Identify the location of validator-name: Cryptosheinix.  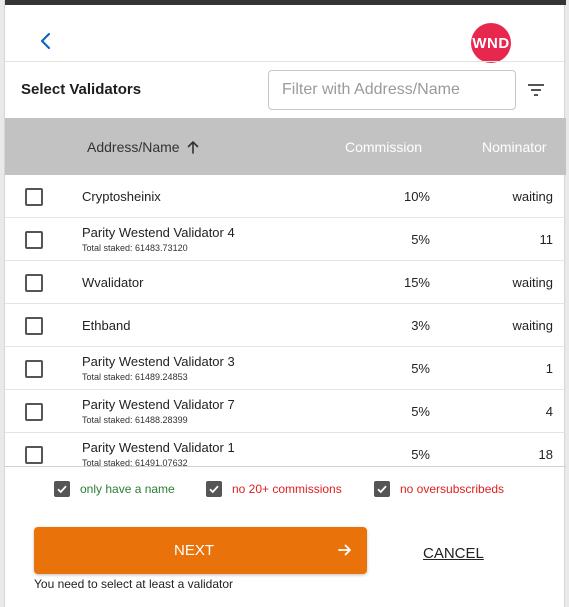
(121, 196).